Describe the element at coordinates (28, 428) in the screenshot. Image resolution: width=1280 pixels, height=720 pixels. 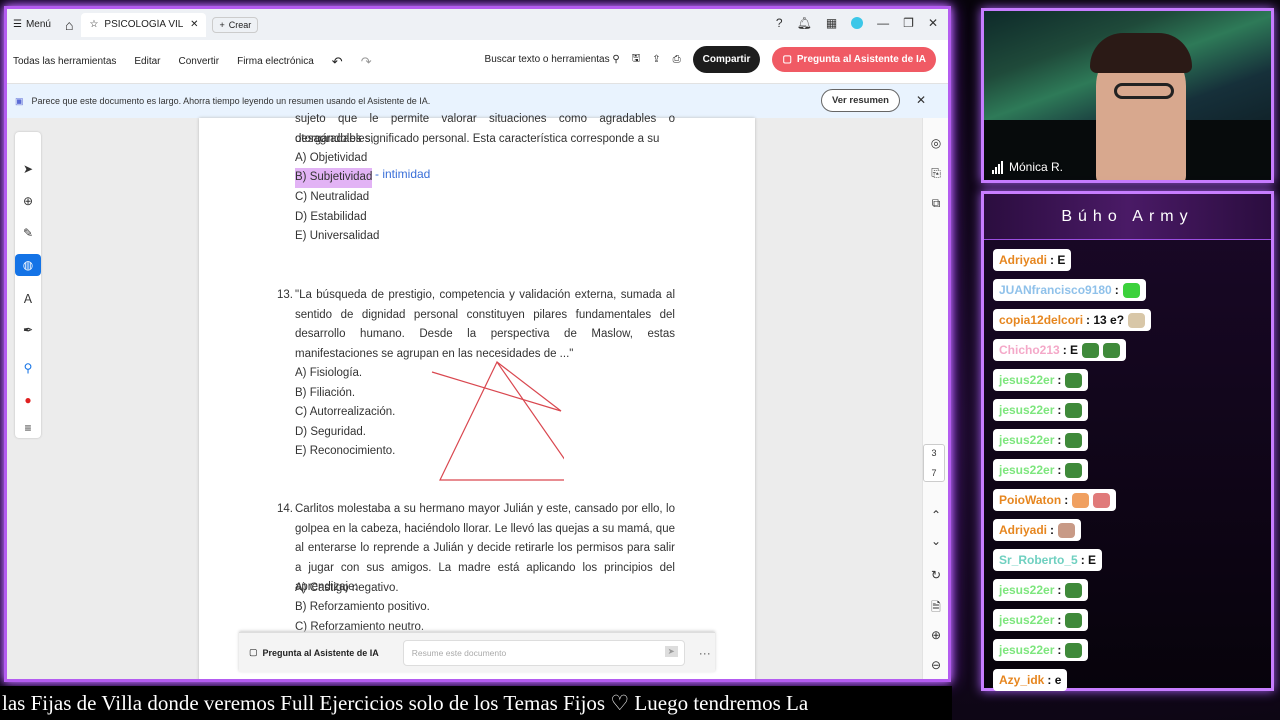
I see `more-tools-icon: ≡` at that location.